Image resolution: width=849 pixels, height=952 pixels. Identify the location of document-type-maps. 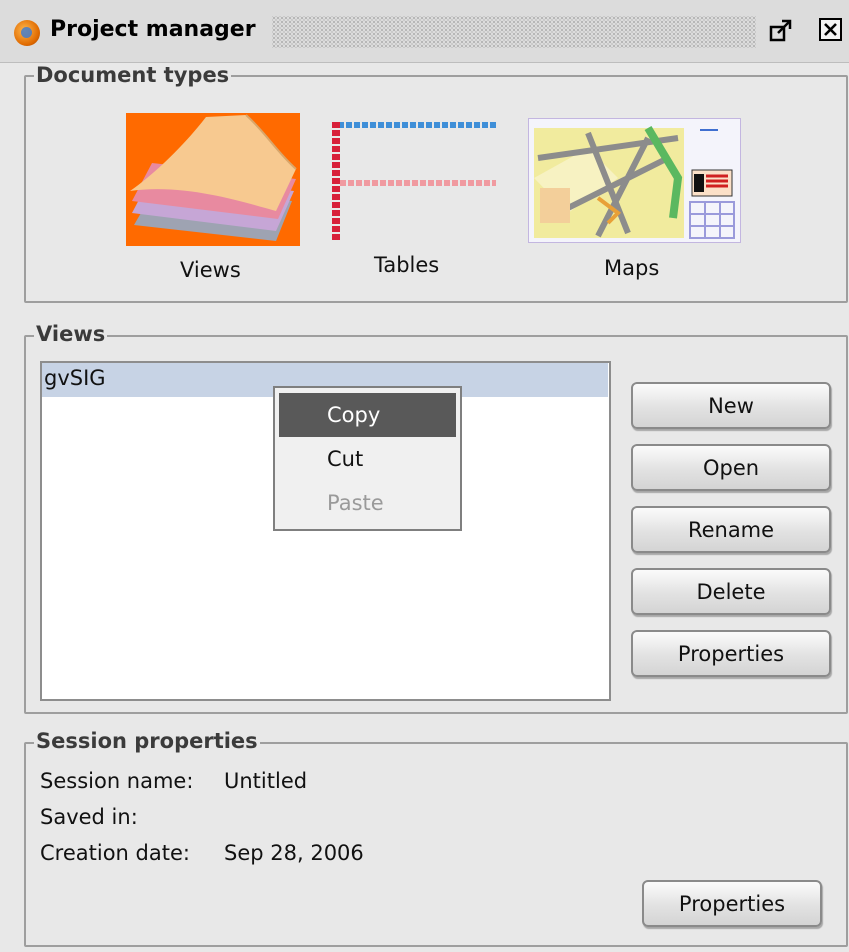
(634, 180).